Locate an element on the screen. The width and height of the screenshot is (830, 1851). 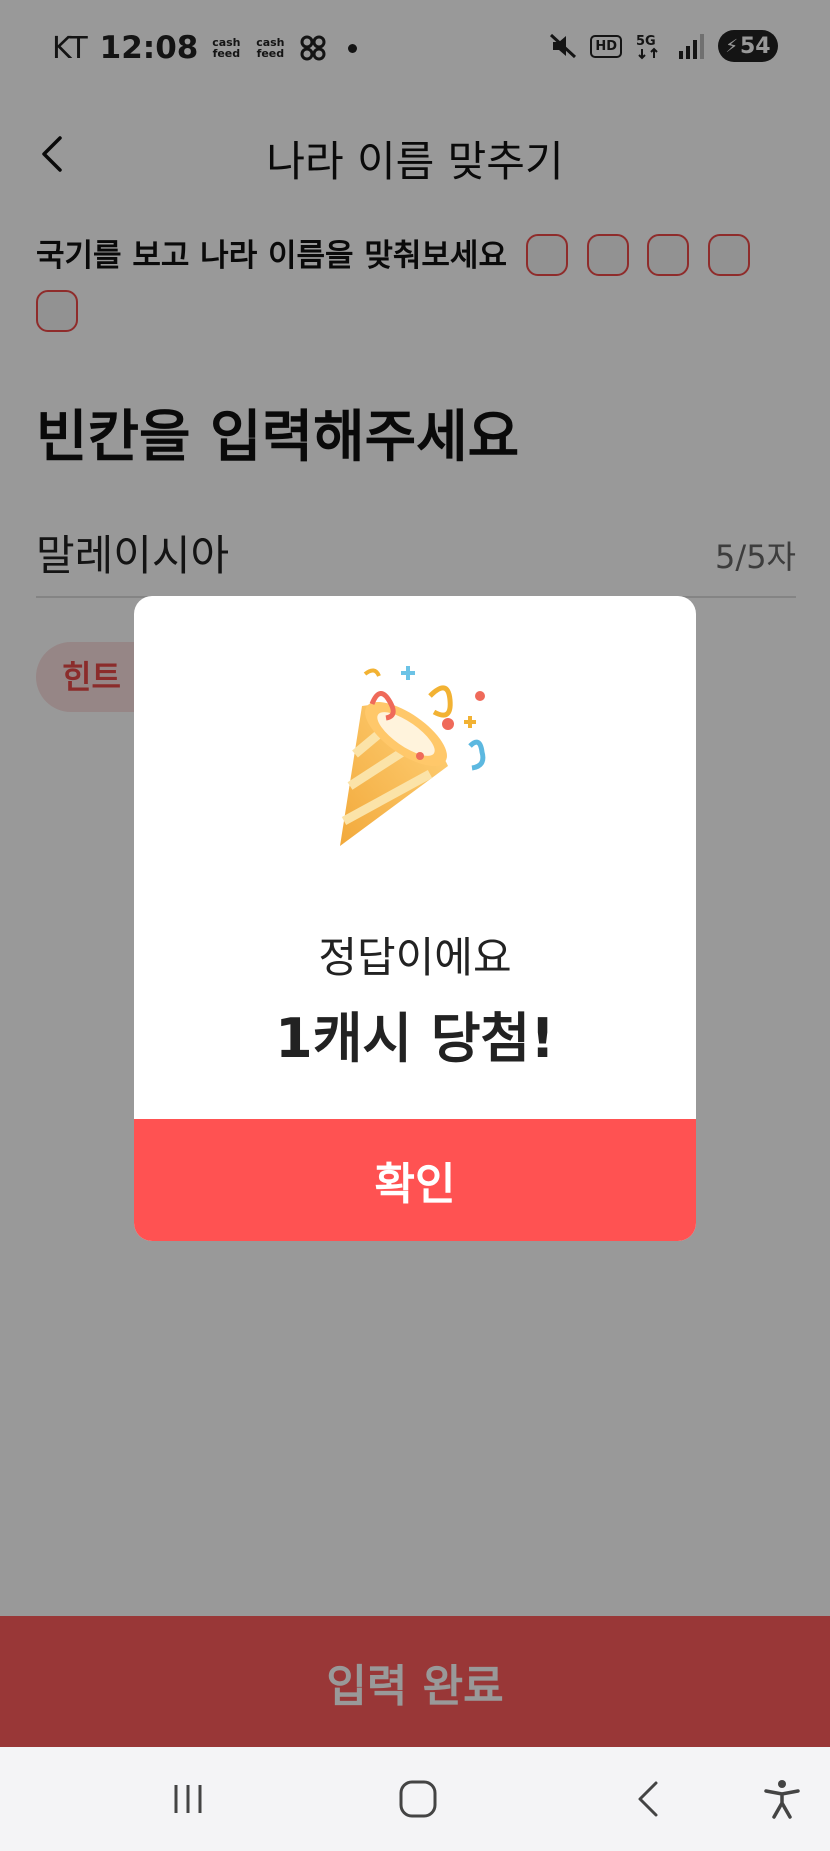
dialog-prize: 1캐시 당첨! is located at coordinates (415, 1038).